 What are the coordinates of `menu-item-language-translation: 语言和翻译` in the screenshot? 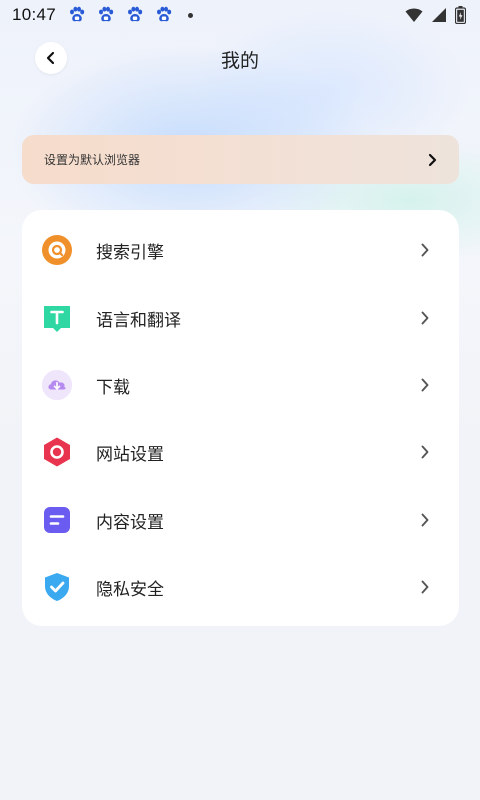 It's located at (240, 318).